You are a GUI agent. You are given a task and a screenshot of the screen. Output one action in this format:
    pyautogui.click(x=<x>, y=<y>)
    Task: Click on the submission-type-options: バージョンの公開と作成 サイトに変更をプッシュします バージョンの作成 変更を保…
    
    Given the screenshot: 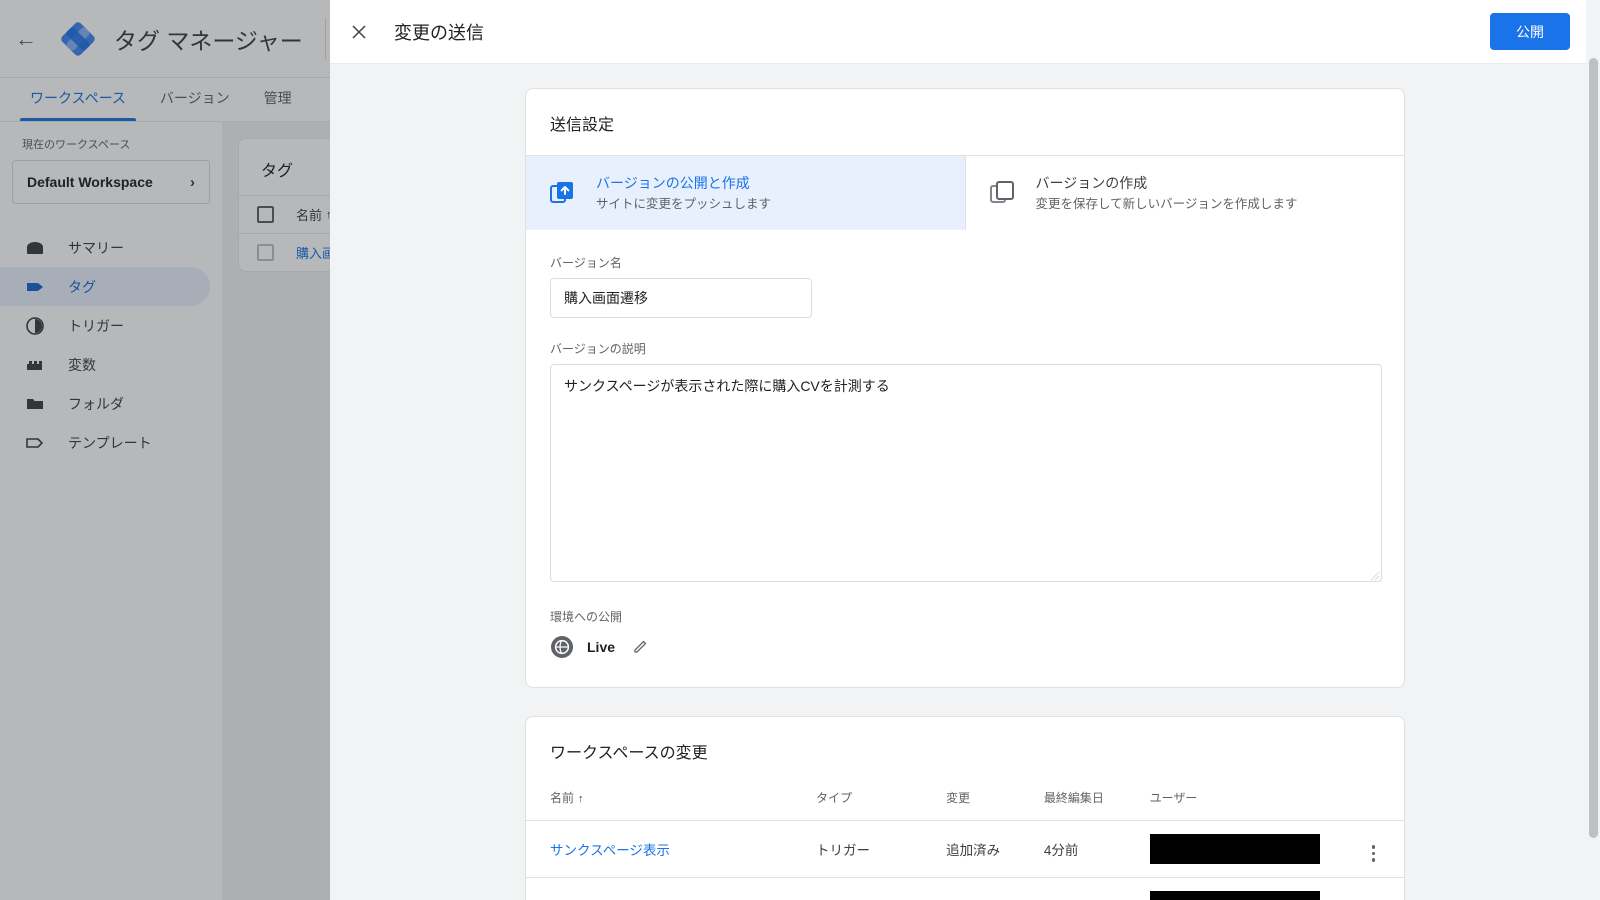 What is the action you would take?
    pyautogui.click(x=965, y=192)
    